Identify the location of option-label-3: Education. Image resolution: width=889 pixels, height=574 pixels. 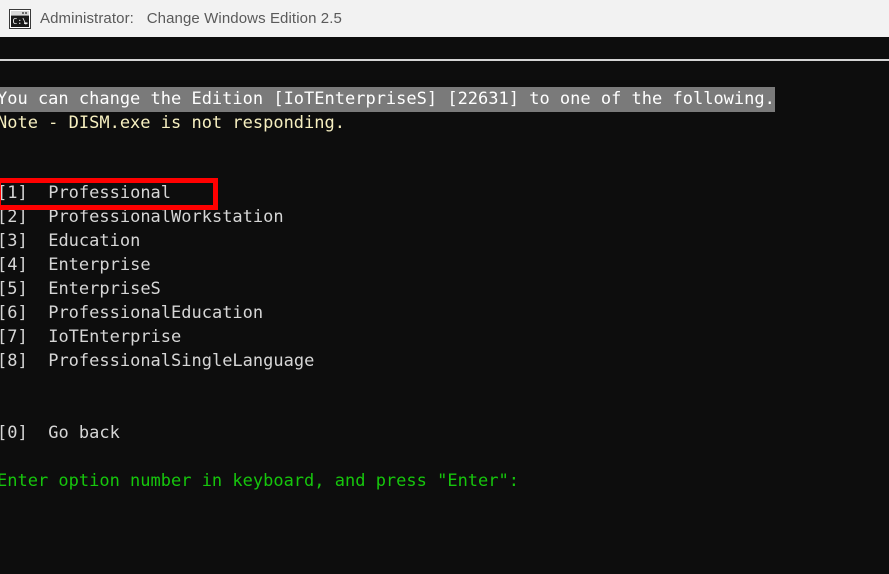
(94, 241).